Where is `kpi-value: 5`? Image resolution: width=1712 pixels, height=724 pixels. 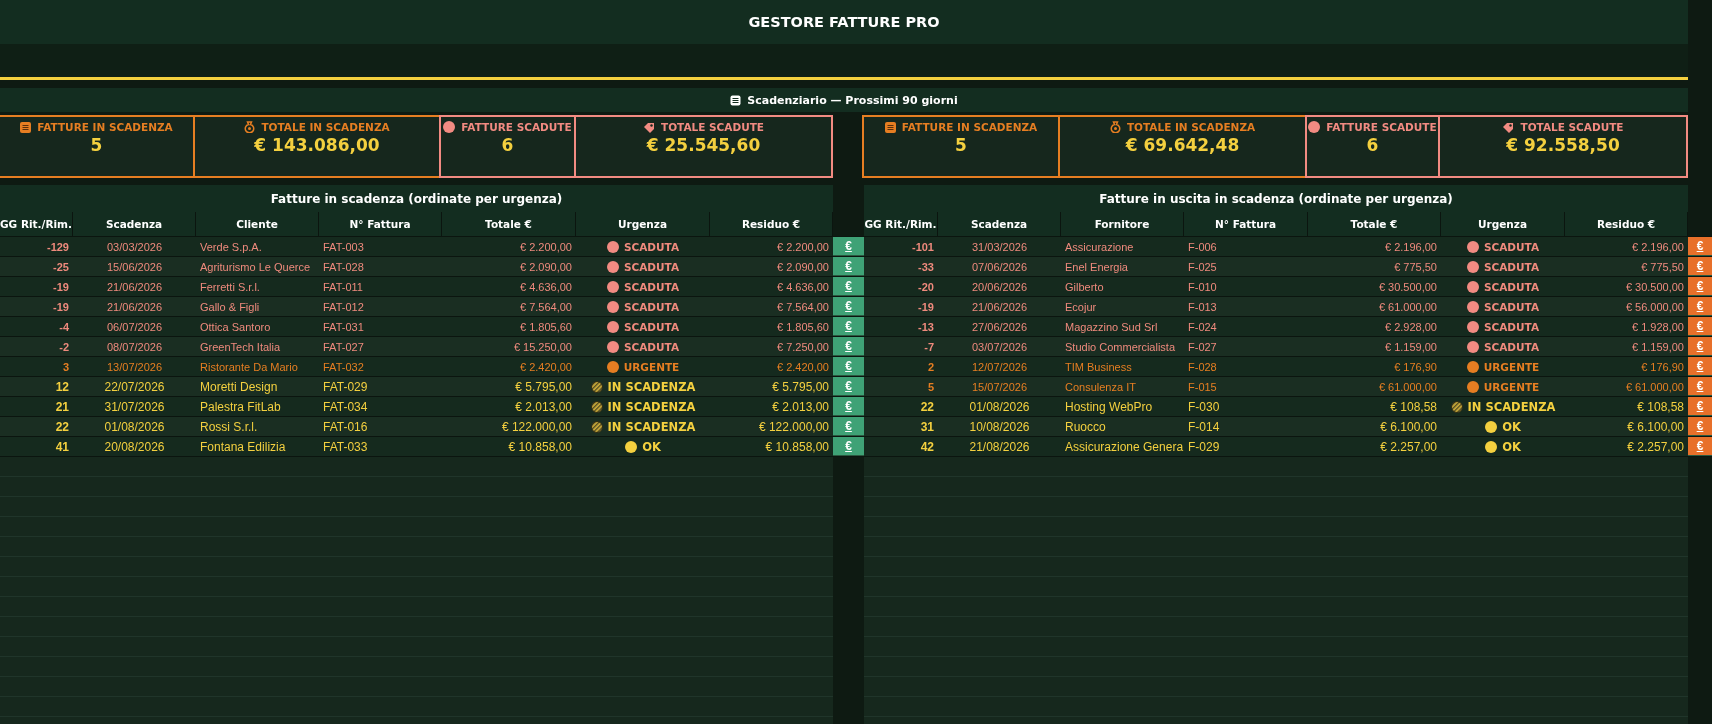 kpi-value: 5 is located at coordinates (961, 145).